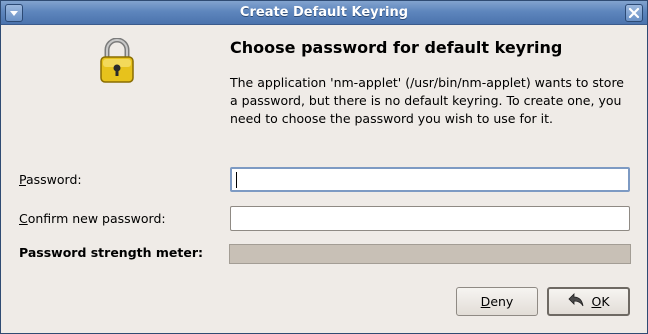 Image resolution: width=648 pixels, height=334 pixels. I want to click on deny-button: Deny, so click(497, 301).